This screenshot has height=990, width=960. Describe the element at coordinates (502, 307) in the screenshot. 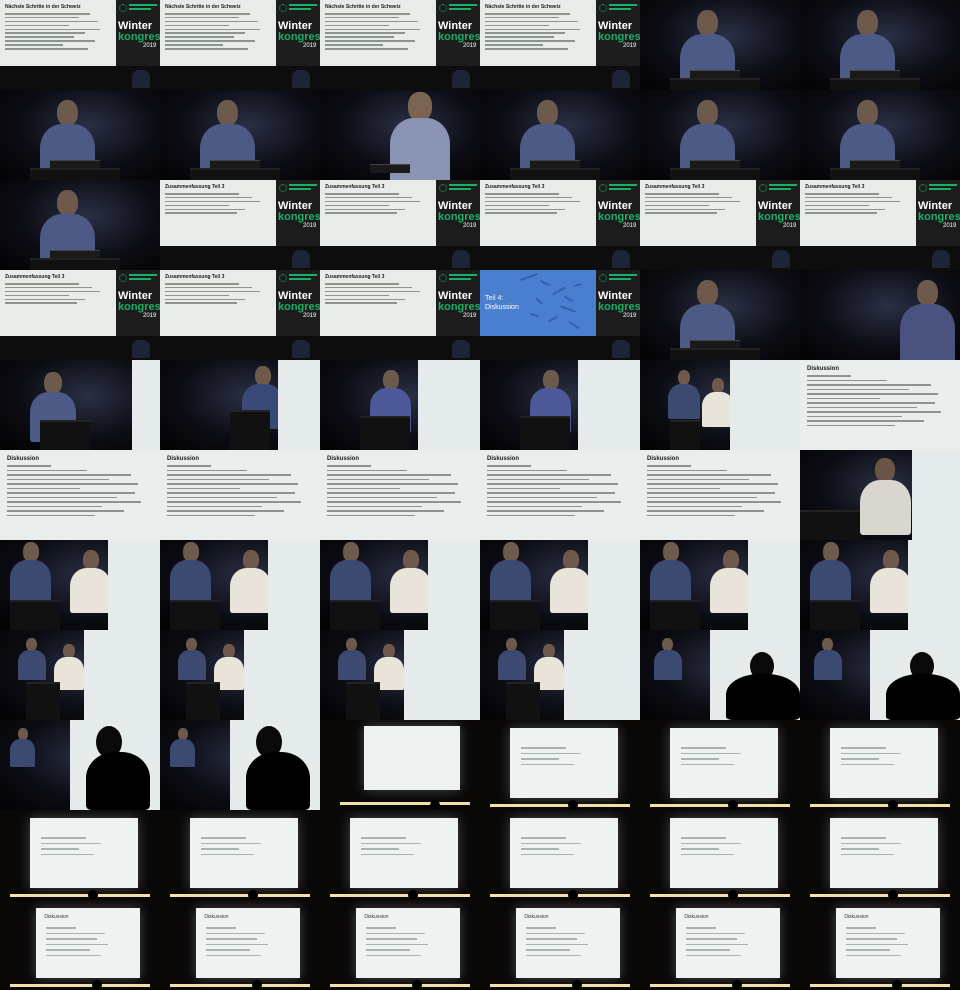

I see `slide-heading: Diskussion` at that location.